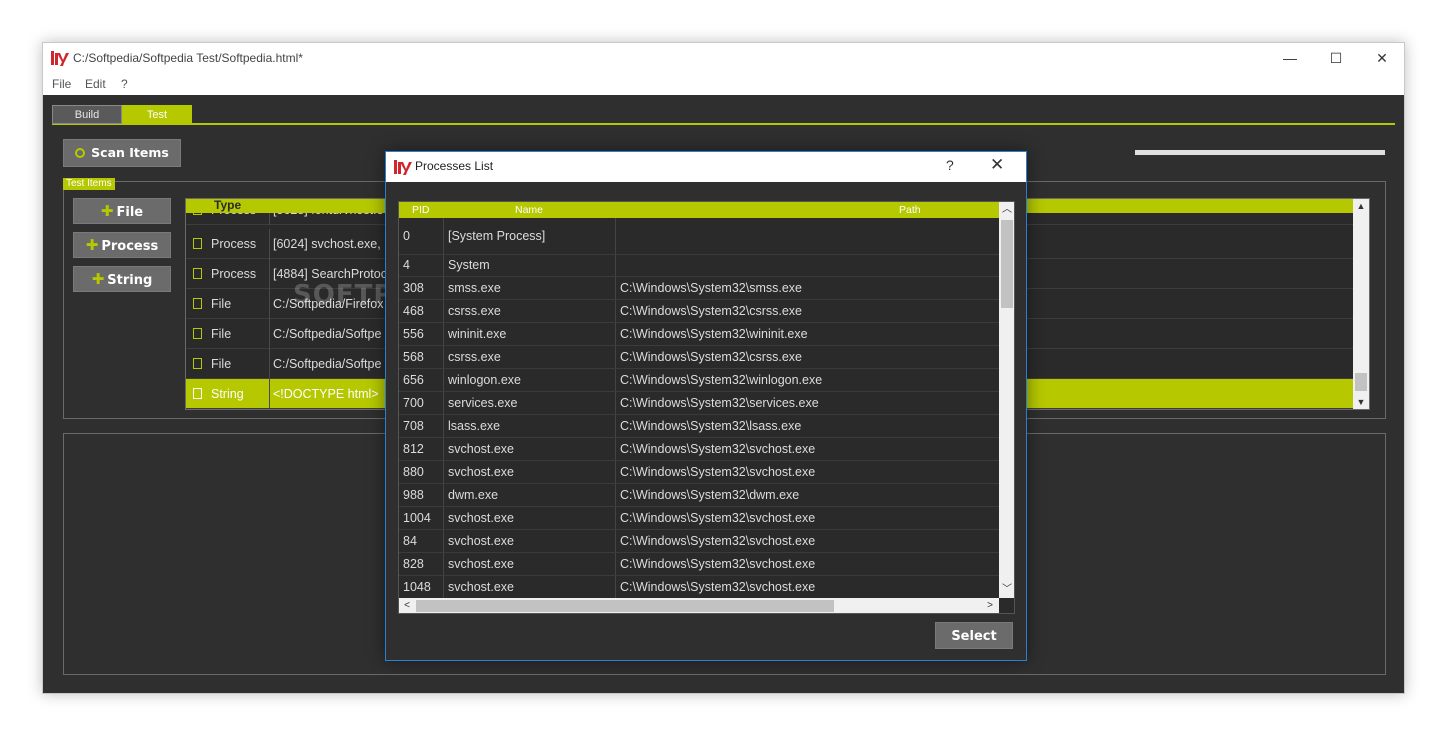 This screenshot has width=1447, height=736. What do you see at coordinates (1006, 400) in the screenshot?
I see `vertical-scrollbar: ︿ ﹀` at bounding box center [1006, 400].